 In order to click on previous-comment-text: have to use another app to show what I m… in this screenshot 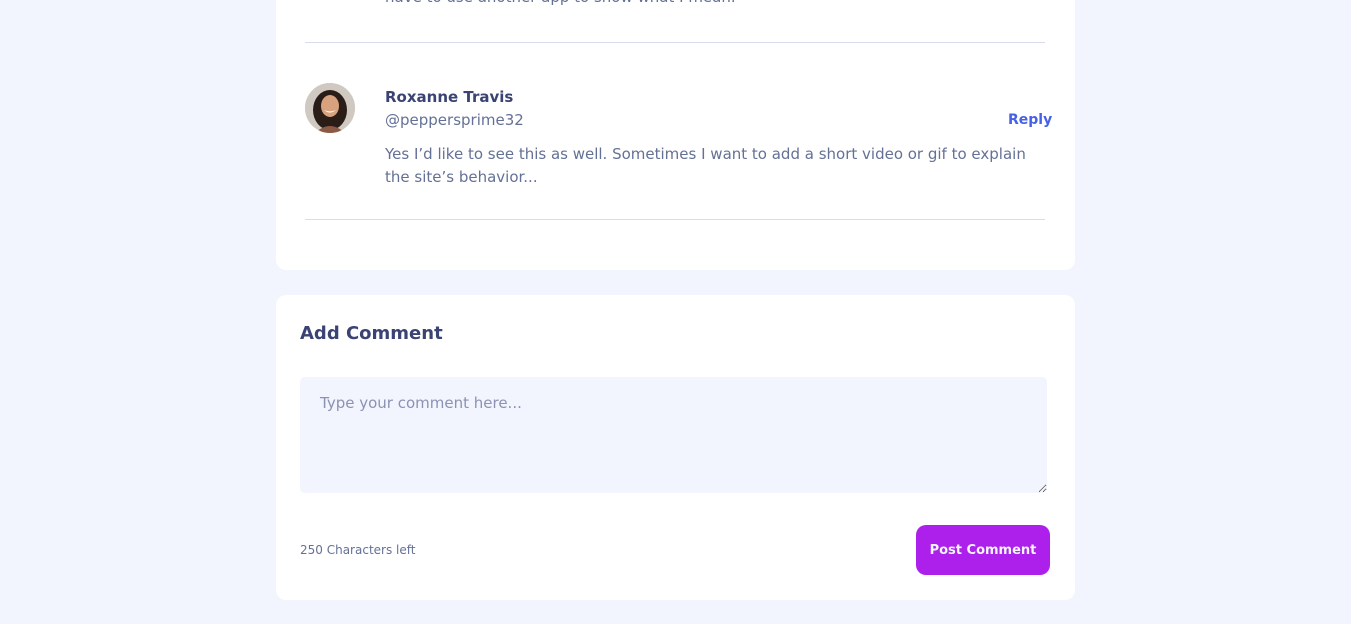, I will do `click(560, 4)`.